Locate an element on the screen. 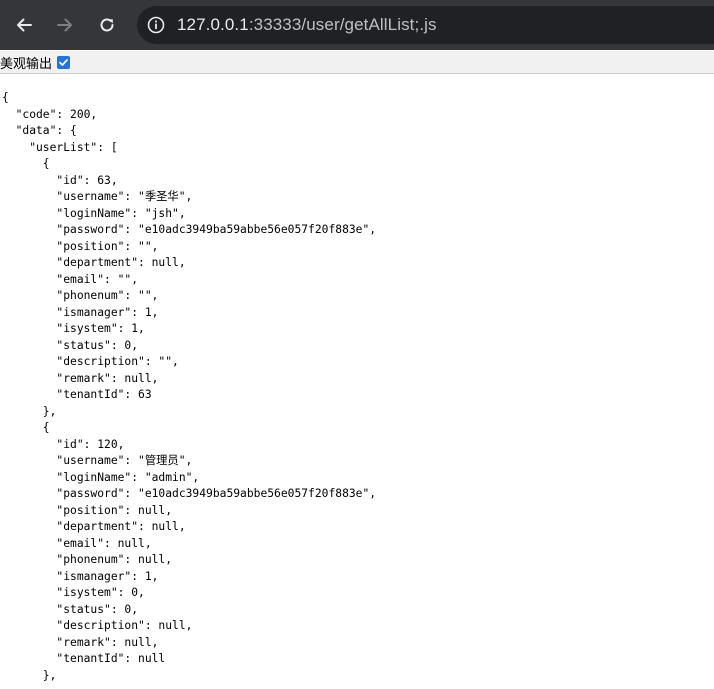 The height and width of the screenshot is (689, 714). json-line: "phonenum": "", is located at coordinates (80, 295).